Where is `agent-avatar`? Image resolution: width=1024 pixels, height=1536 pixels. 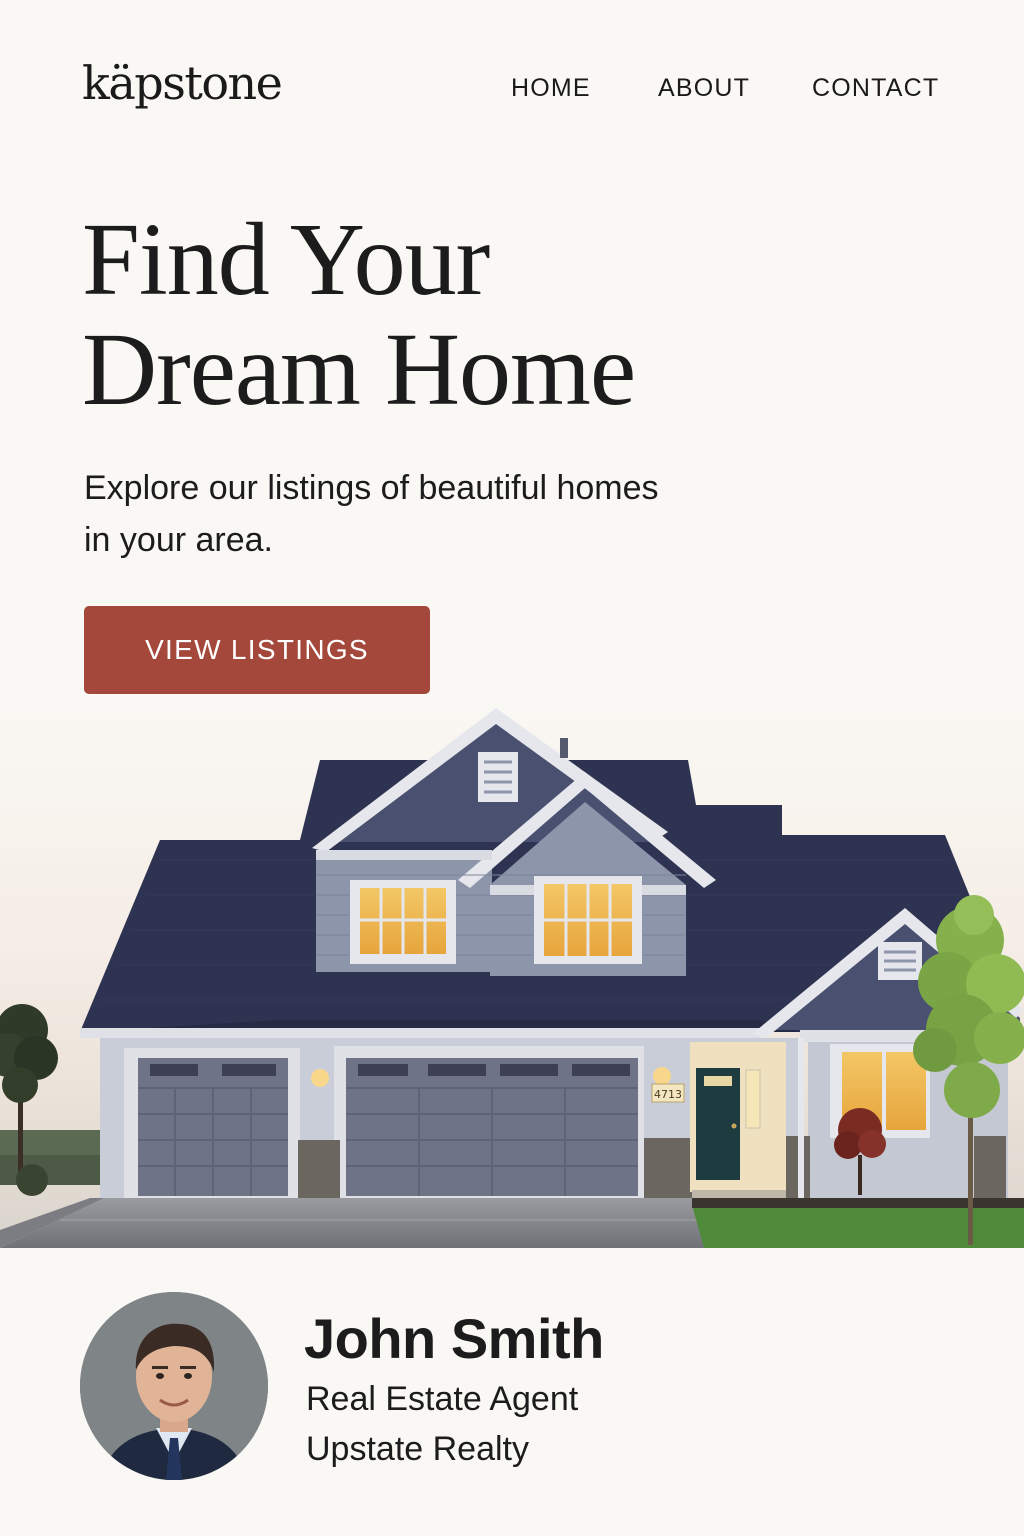 agent-avatar is located at coordinates (174, 1386).